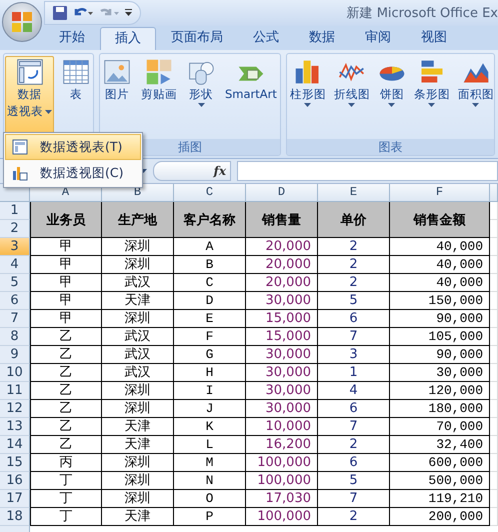 This screenshot has width=498, height=532. I want to click on row-header: 10, so click(15, 373).